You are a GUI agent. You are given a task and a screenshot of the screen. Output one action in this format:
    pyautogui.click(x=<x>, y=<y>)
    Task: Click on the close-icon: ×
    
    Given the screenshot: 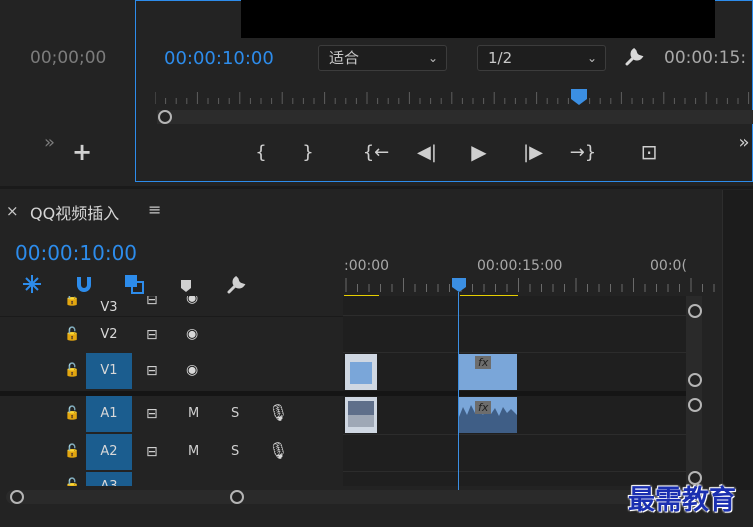 What is the action you would take?
    pyautogui.click(x=12, y=211)
    